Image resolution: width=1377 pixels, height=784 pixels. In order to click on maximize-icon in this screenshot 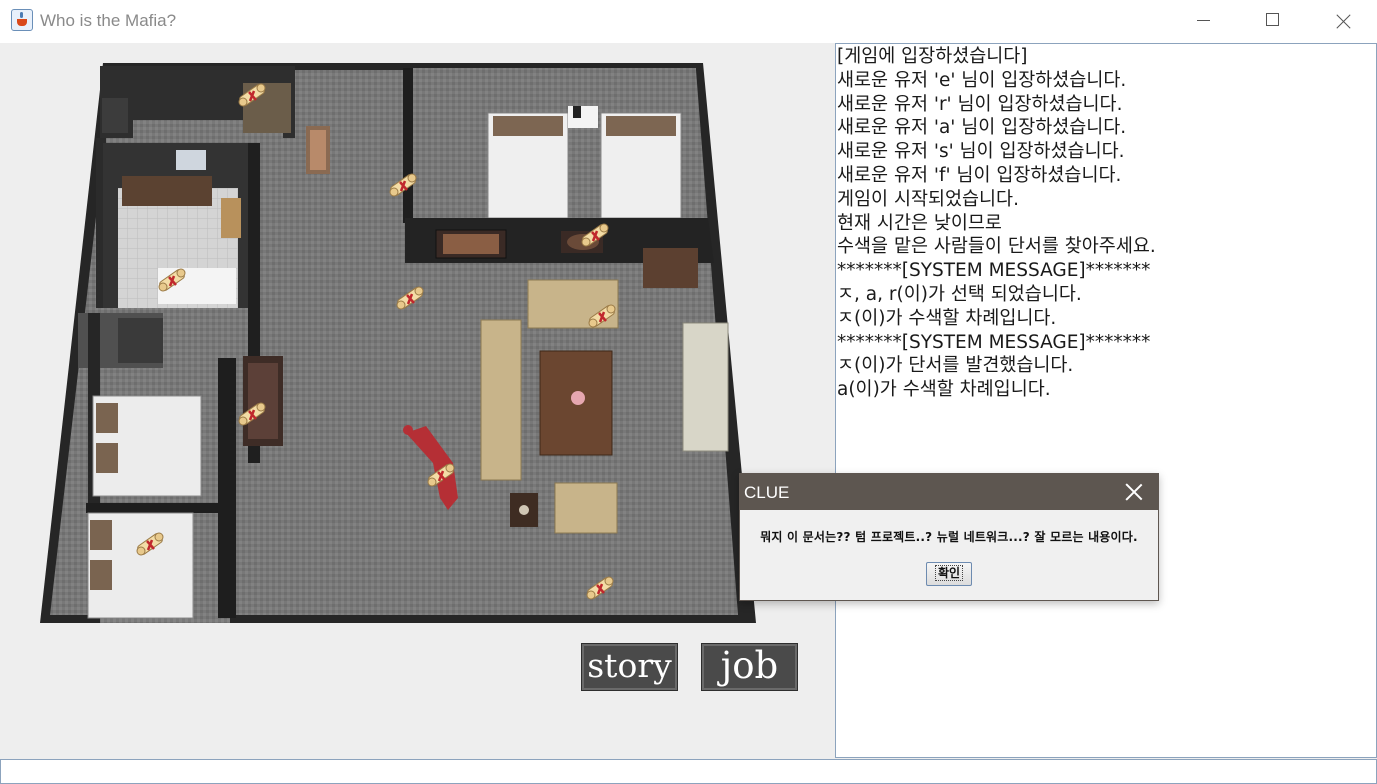, I will do `click(1273, 21)`.